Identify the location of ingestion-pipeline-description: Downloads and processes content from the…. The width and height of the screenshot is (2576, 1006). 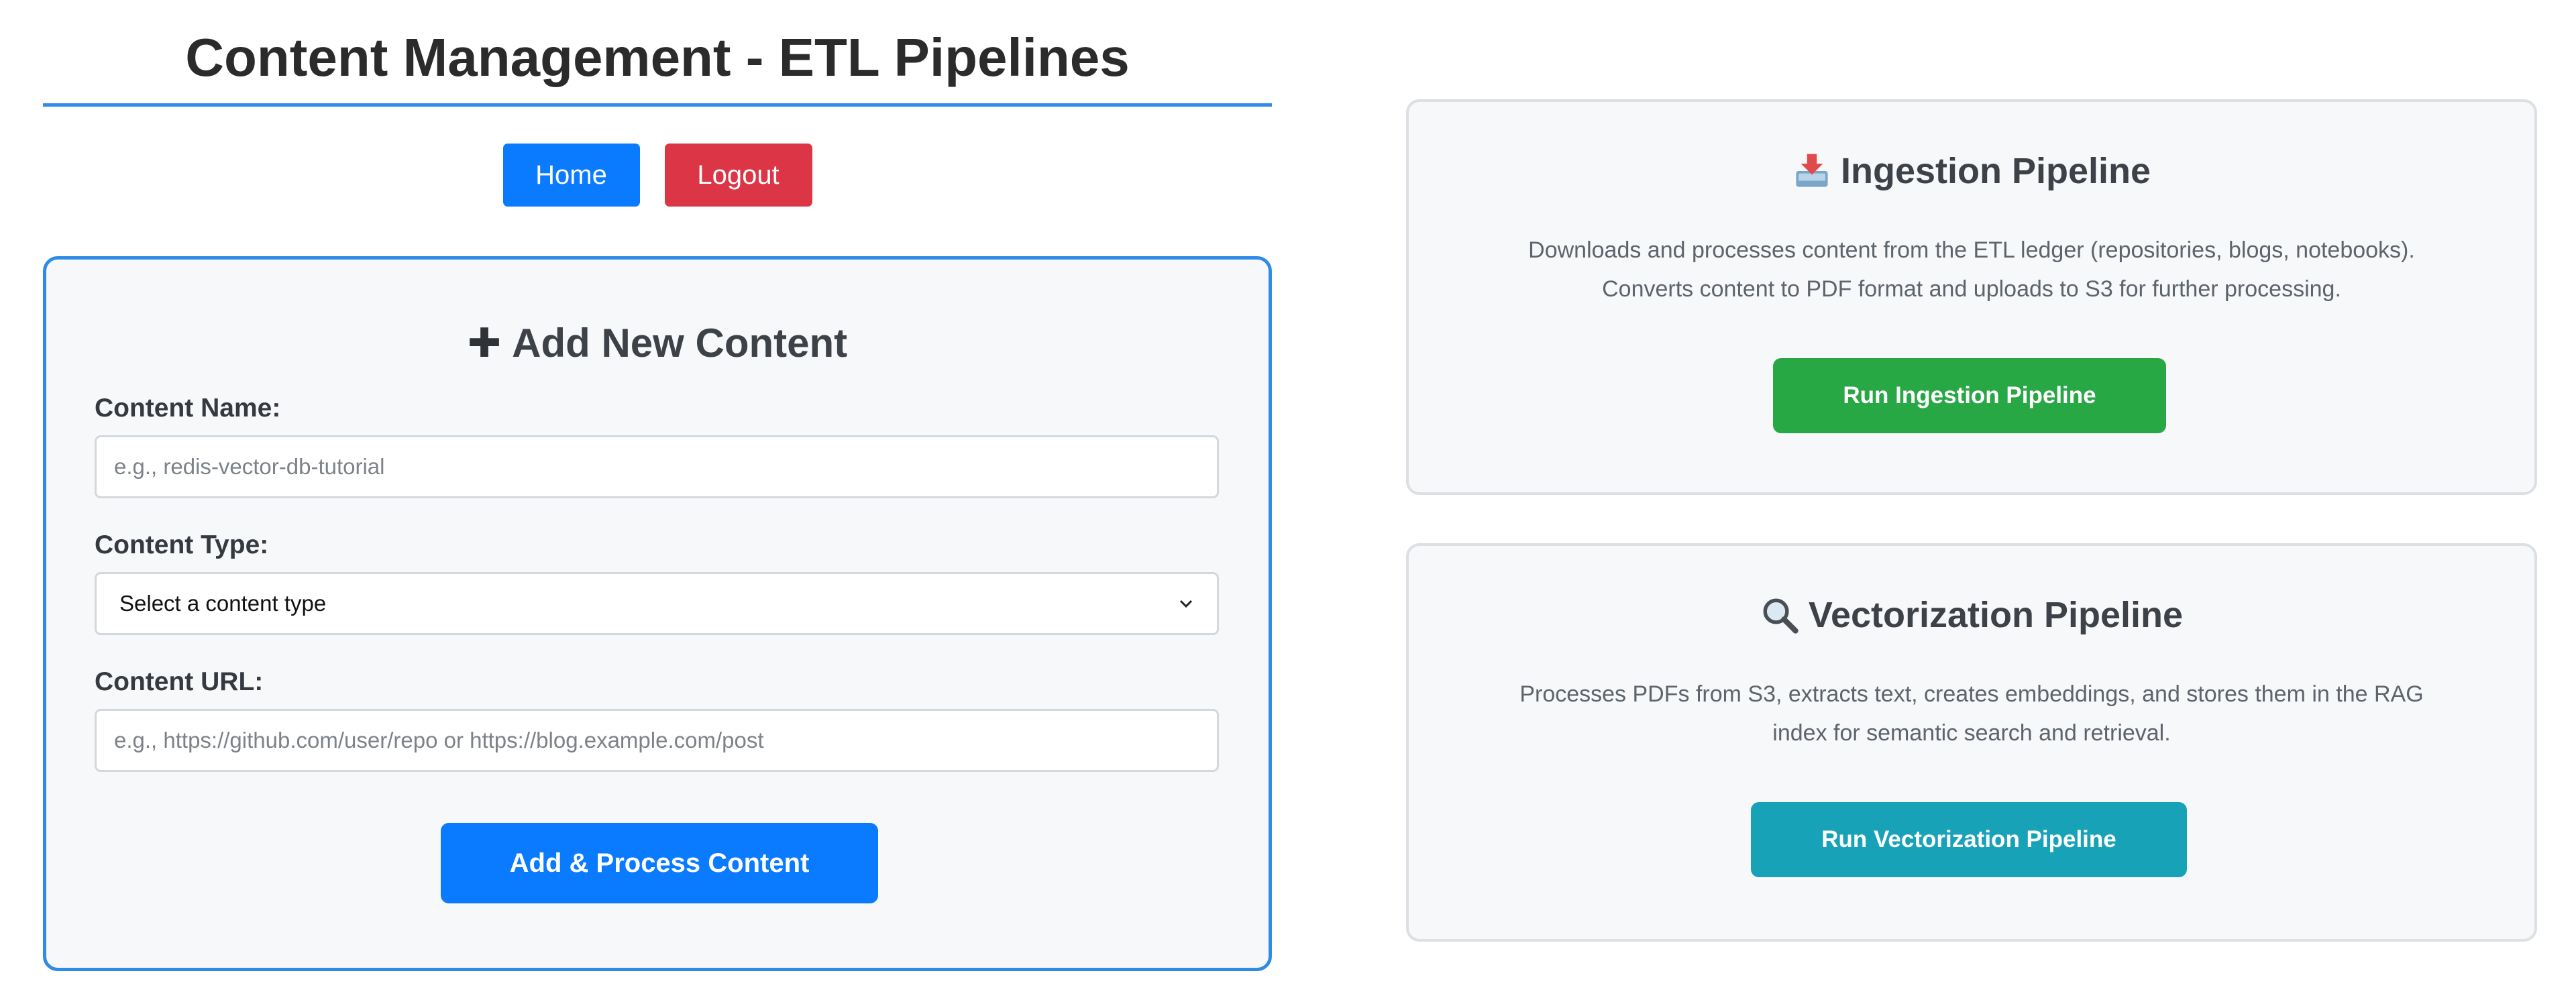
(1971, 270).